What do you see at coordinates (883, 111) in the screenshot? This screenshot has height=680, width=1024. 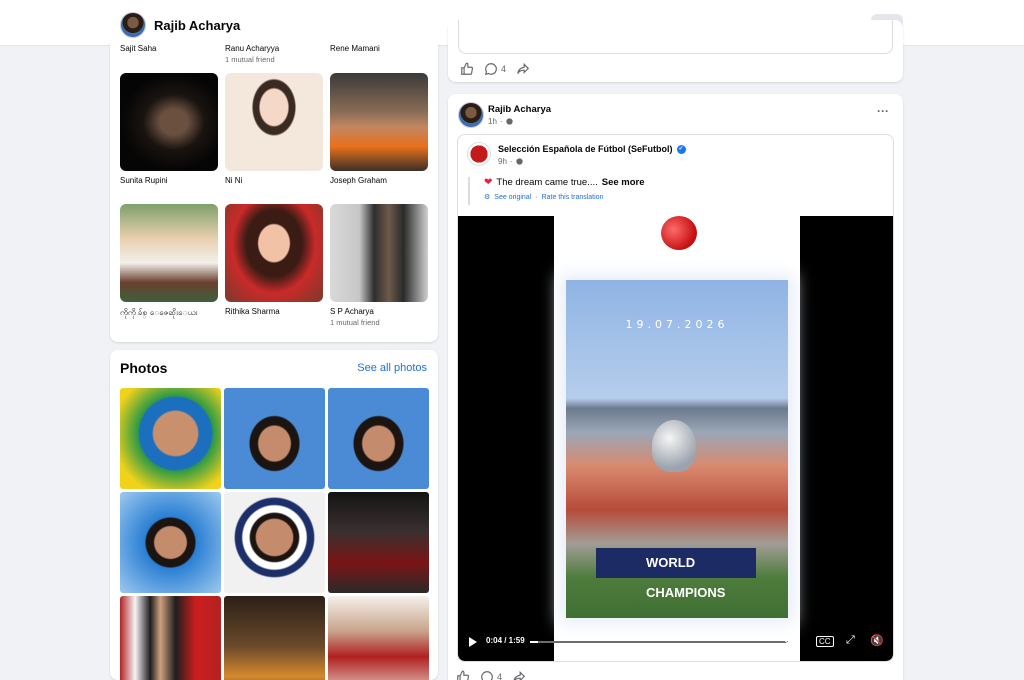 I see `post-options-button: ···` at bounding box center [883, 111].